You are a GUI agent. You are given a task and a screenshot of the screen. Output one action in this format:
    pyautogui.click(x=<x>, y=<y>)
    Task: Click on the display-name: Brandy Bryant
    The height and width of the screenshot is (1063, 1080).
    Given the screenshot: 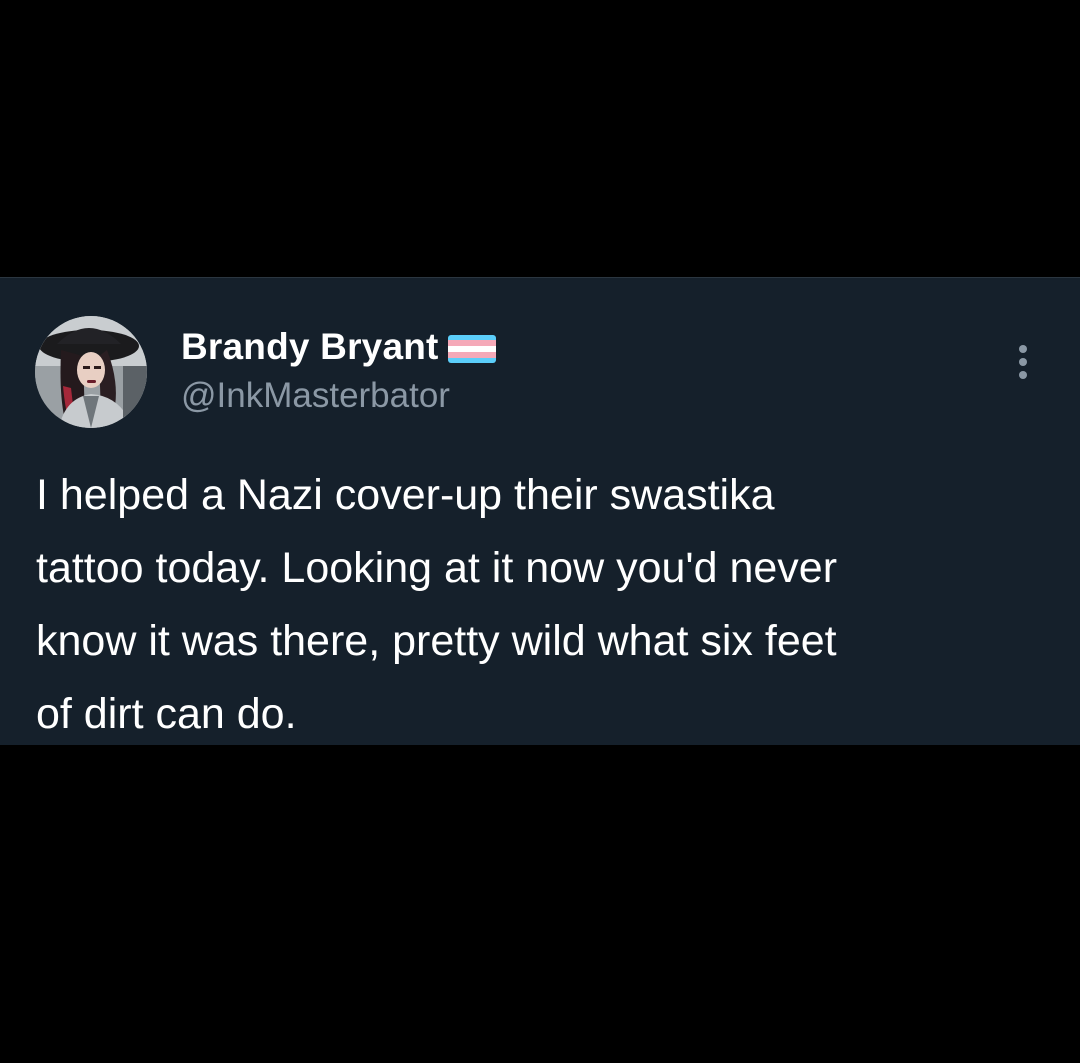 What is the action you would take?
    pyautogui.click(x=310, y=347)
    